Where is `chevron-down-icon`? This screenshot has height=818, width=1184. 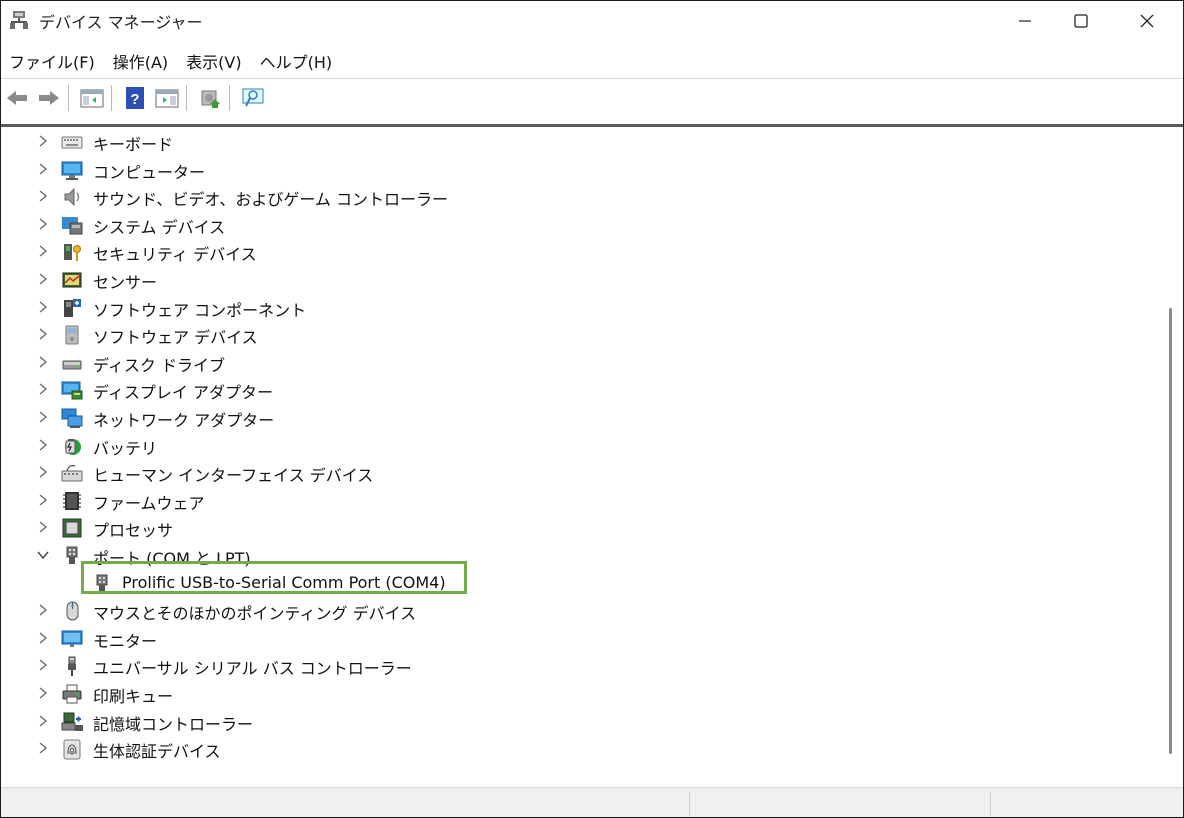 chevron-down-icon is located at coordinates (43, 555).